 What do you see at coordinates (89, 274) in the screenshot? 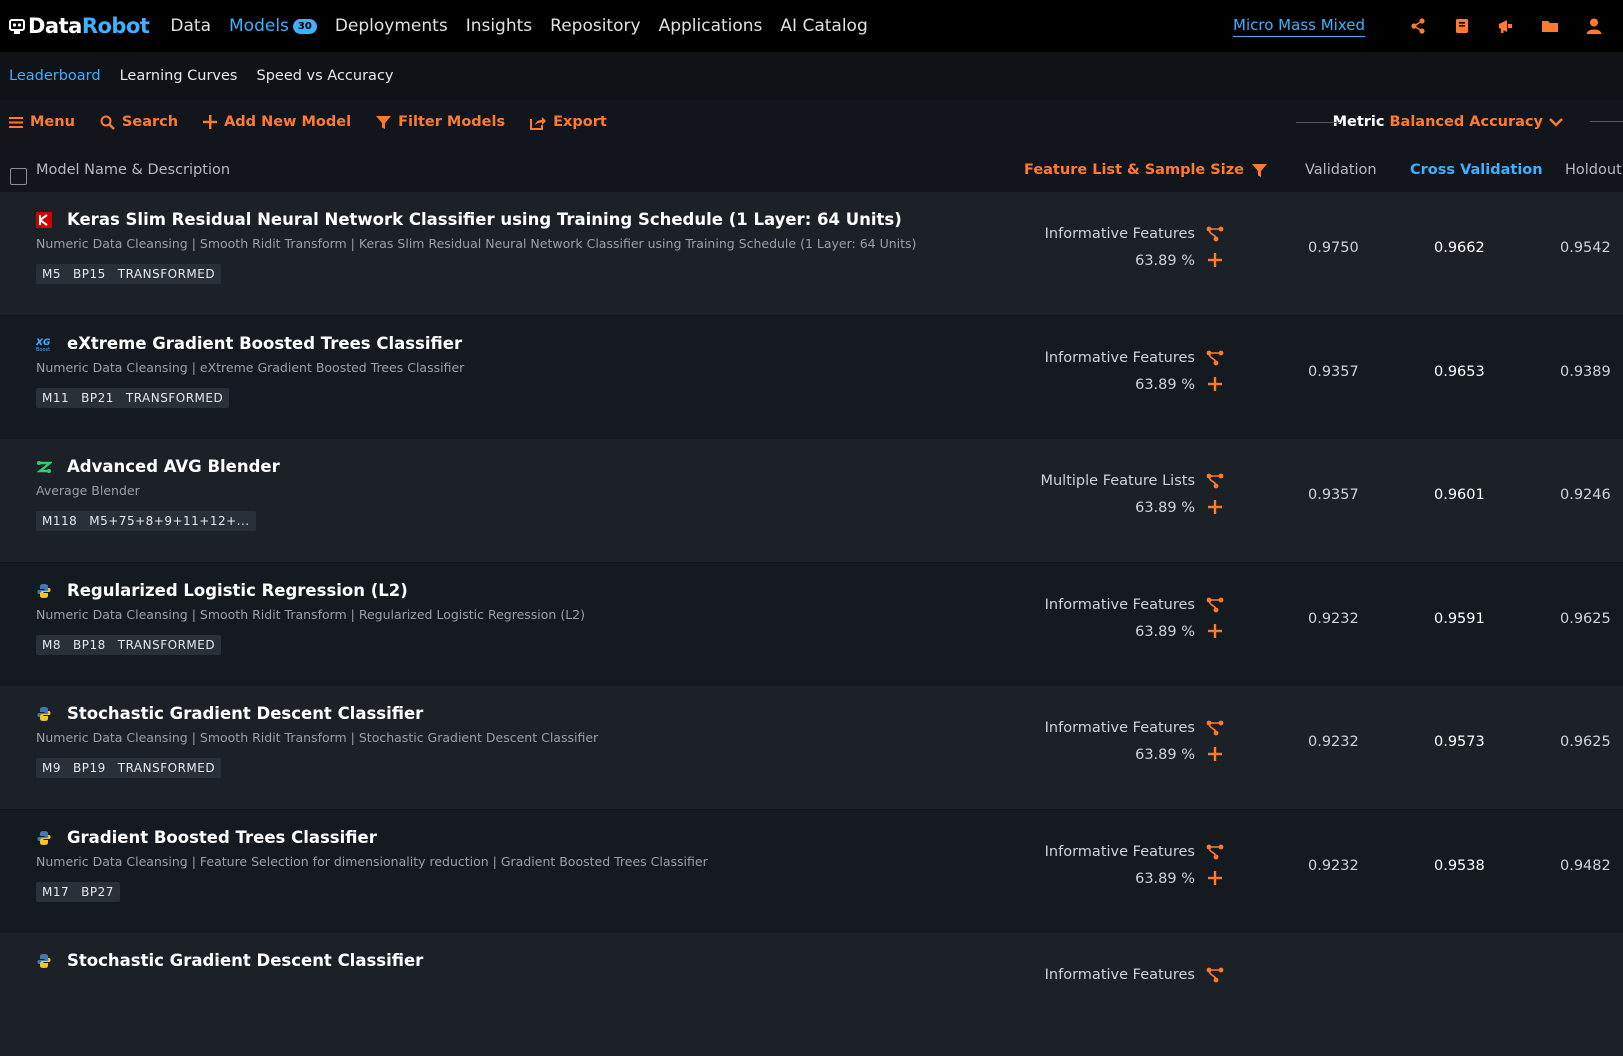
I see `model-tag: BP15` at bounding box center [89, 274].